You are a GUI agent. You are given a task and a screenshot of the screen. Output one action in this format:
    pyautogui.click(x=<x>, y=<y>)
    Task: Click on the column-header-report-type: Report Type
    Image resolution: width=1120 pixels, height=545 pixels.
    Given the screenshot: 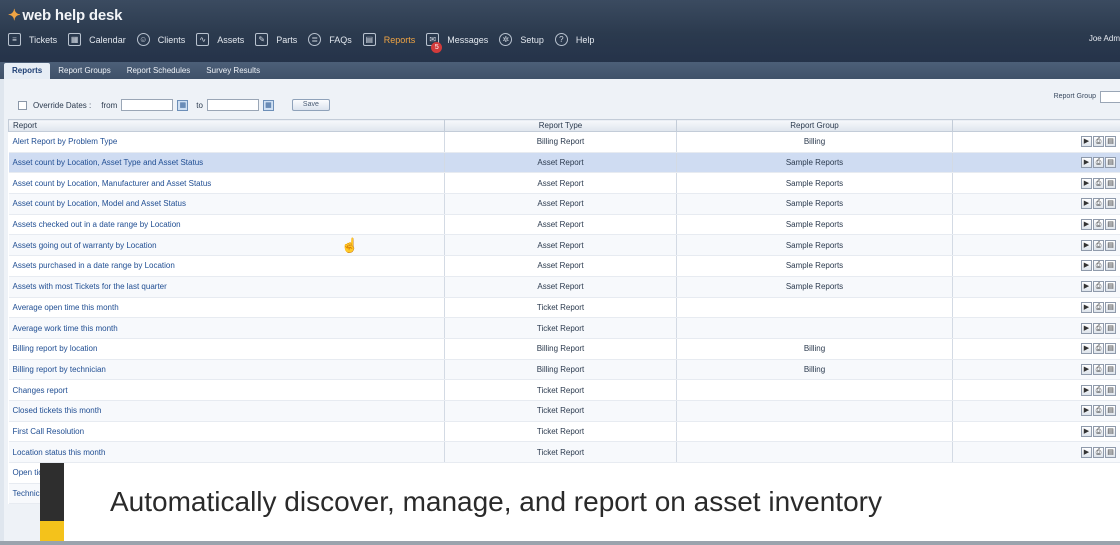 What is the action you would take?
    pyautogui.click(x=560, y=125)
    